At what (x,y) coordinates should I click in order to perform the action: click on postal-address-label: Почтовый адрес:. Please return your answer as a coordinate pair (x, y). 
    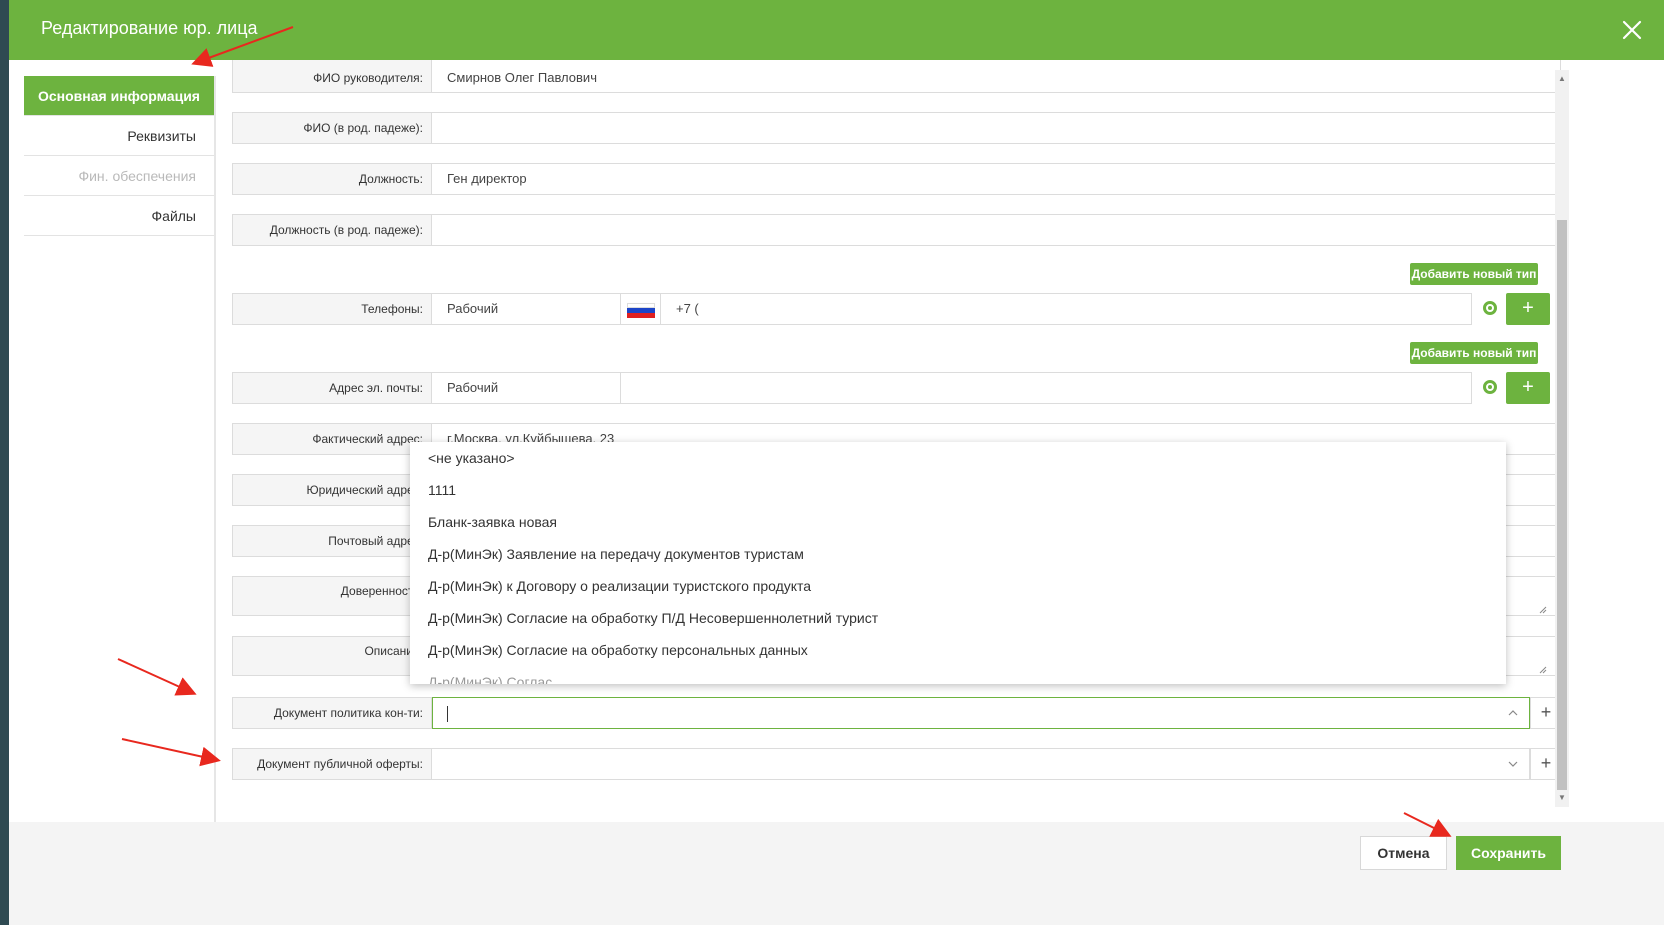
    Looking at the image, I should click on (332, 541).